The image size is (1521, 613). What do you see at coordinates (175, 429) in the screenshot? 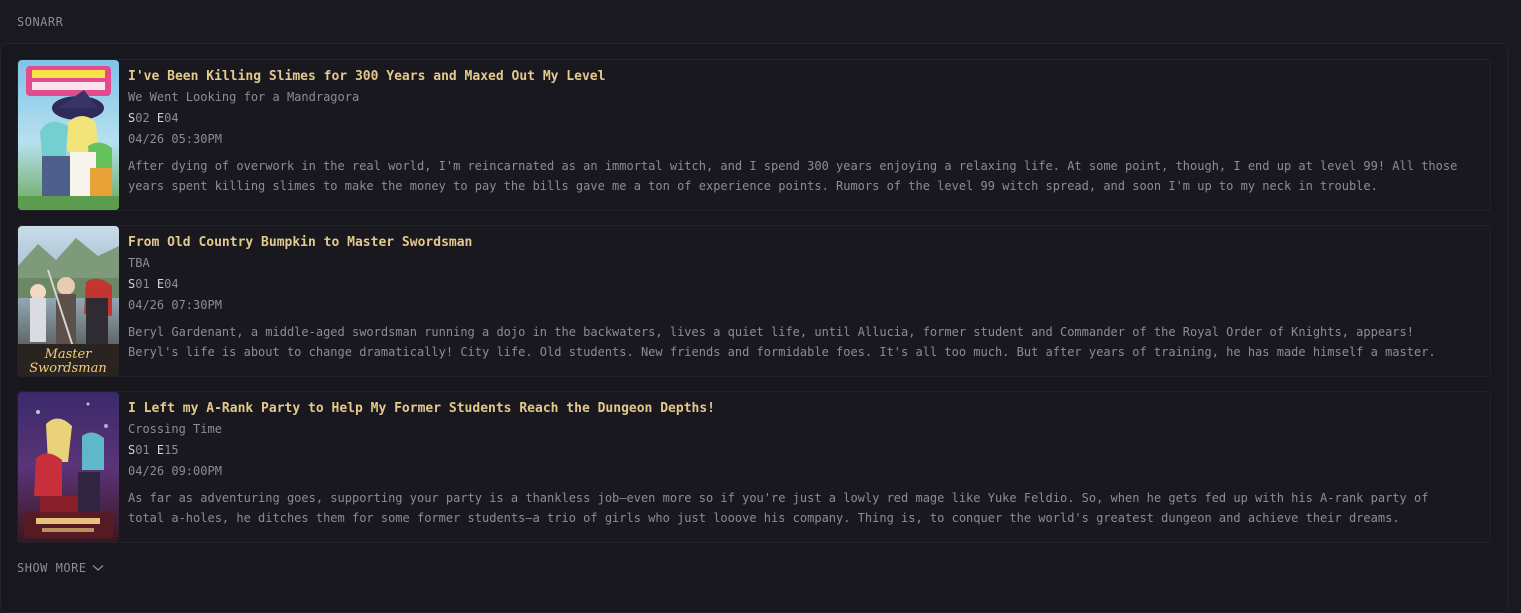
I see `episode-title: Crossing Time` at bounding box center [175, 429].